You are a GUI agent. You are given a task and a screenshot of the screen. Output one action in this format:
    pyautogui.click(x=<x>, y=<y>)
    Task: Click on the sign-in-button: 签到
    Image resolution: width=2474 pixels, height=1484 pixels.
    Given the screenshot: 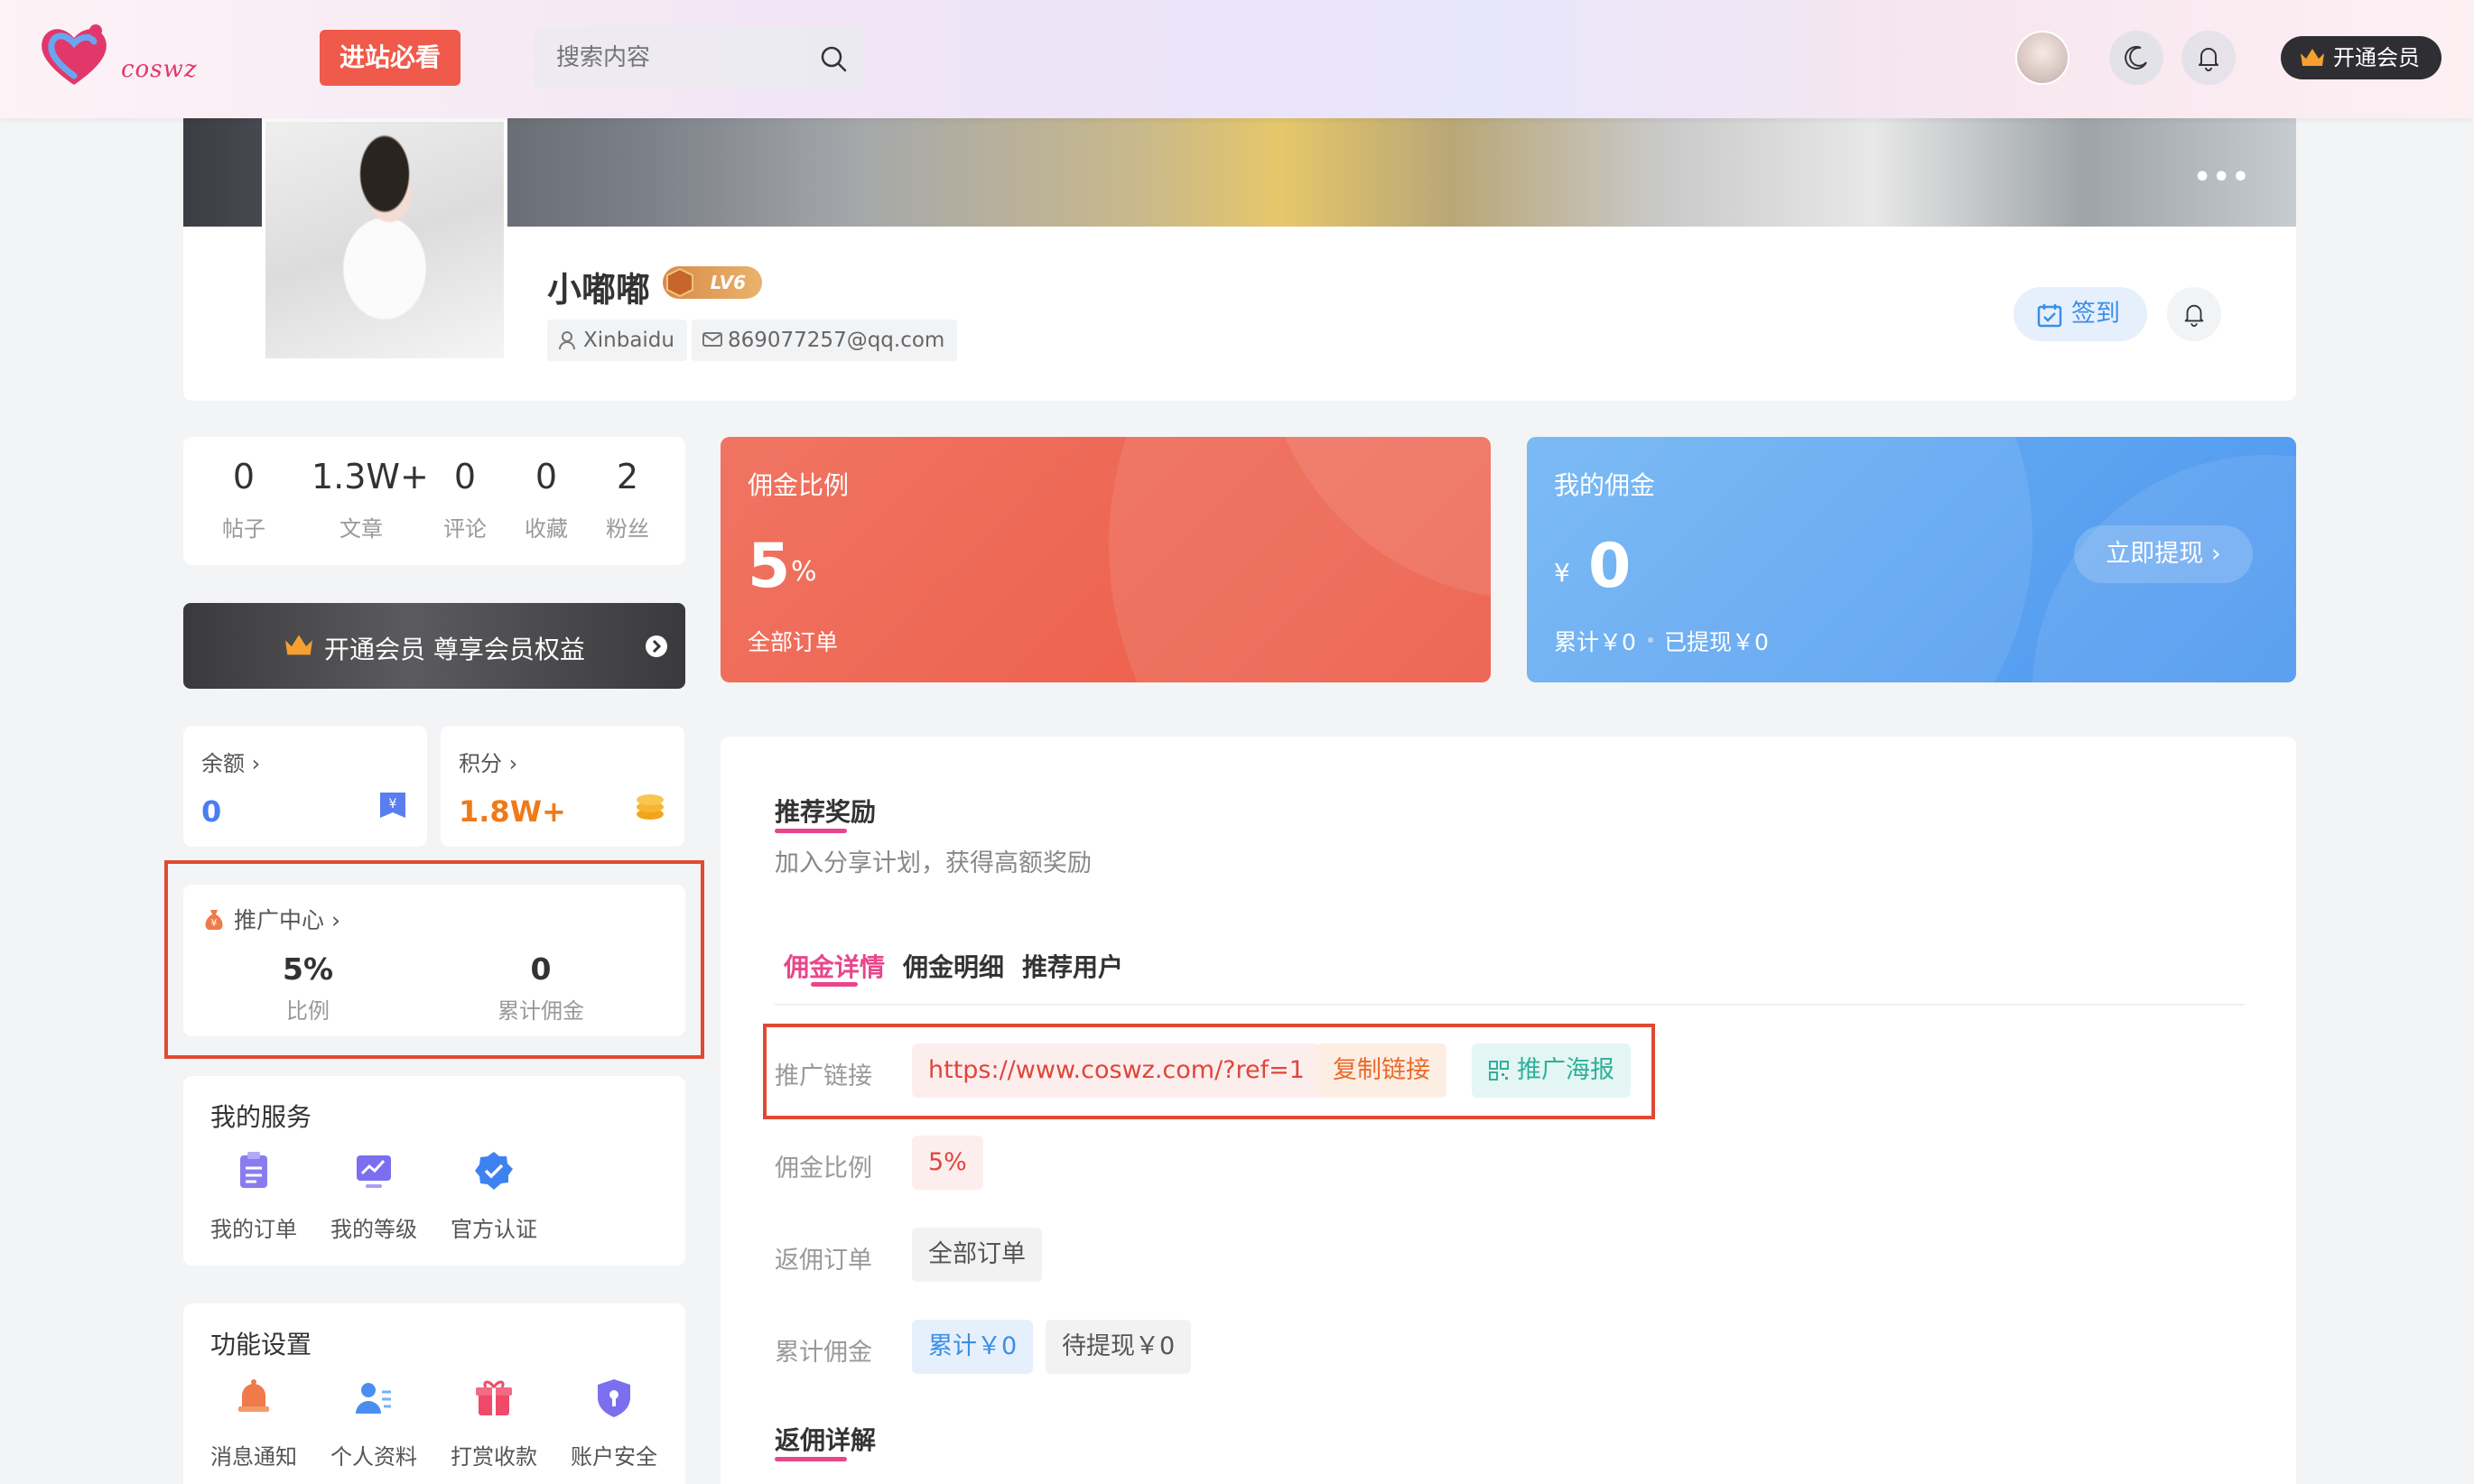 What is the action you would take?
    pyautogui.click(x=2080, y=314)
    